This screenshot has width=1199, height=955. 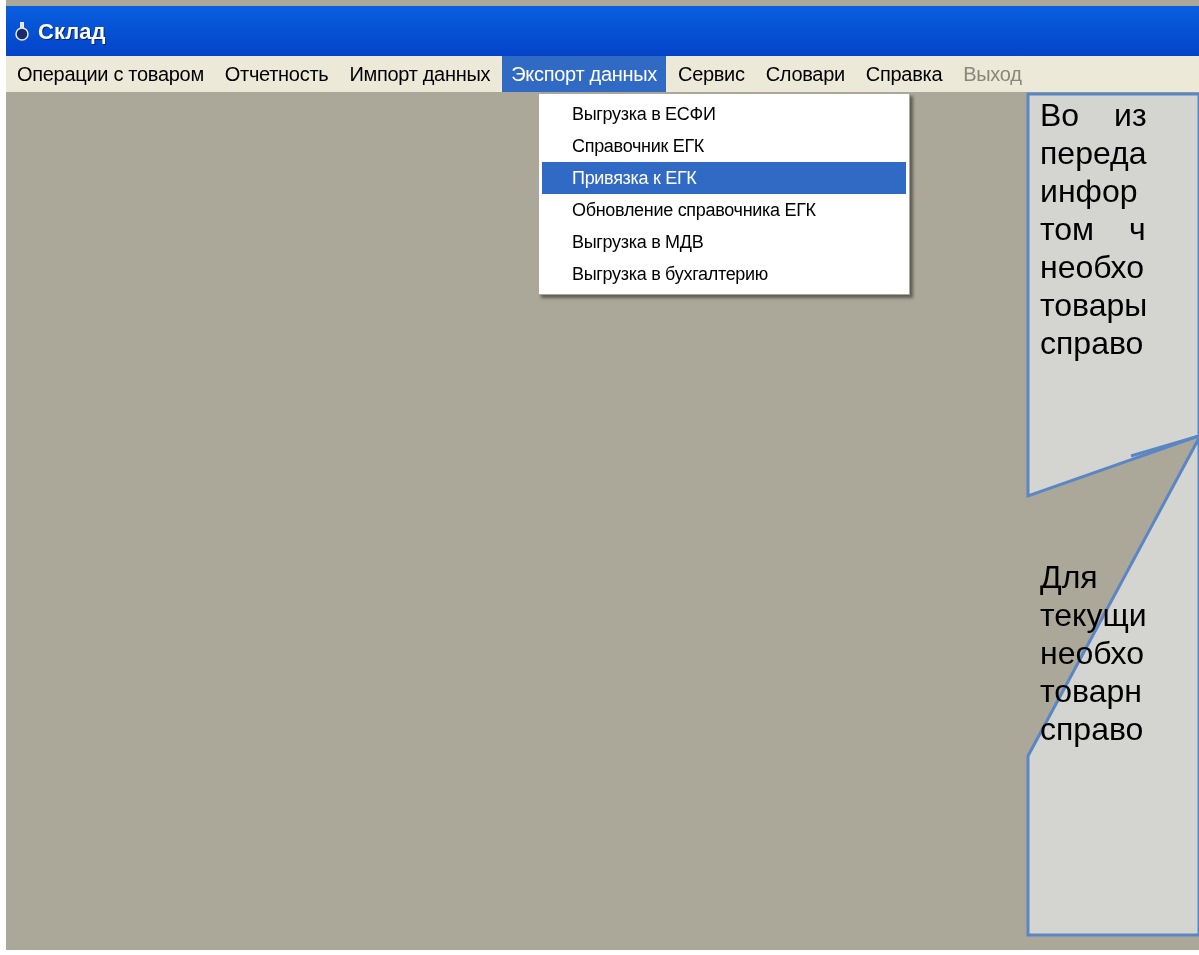 What do you see at coordinates (724, 210) in the screenshot?
I see `dropdown-item: Обновление справочника ЕГК` at bounding box center [724, 210].